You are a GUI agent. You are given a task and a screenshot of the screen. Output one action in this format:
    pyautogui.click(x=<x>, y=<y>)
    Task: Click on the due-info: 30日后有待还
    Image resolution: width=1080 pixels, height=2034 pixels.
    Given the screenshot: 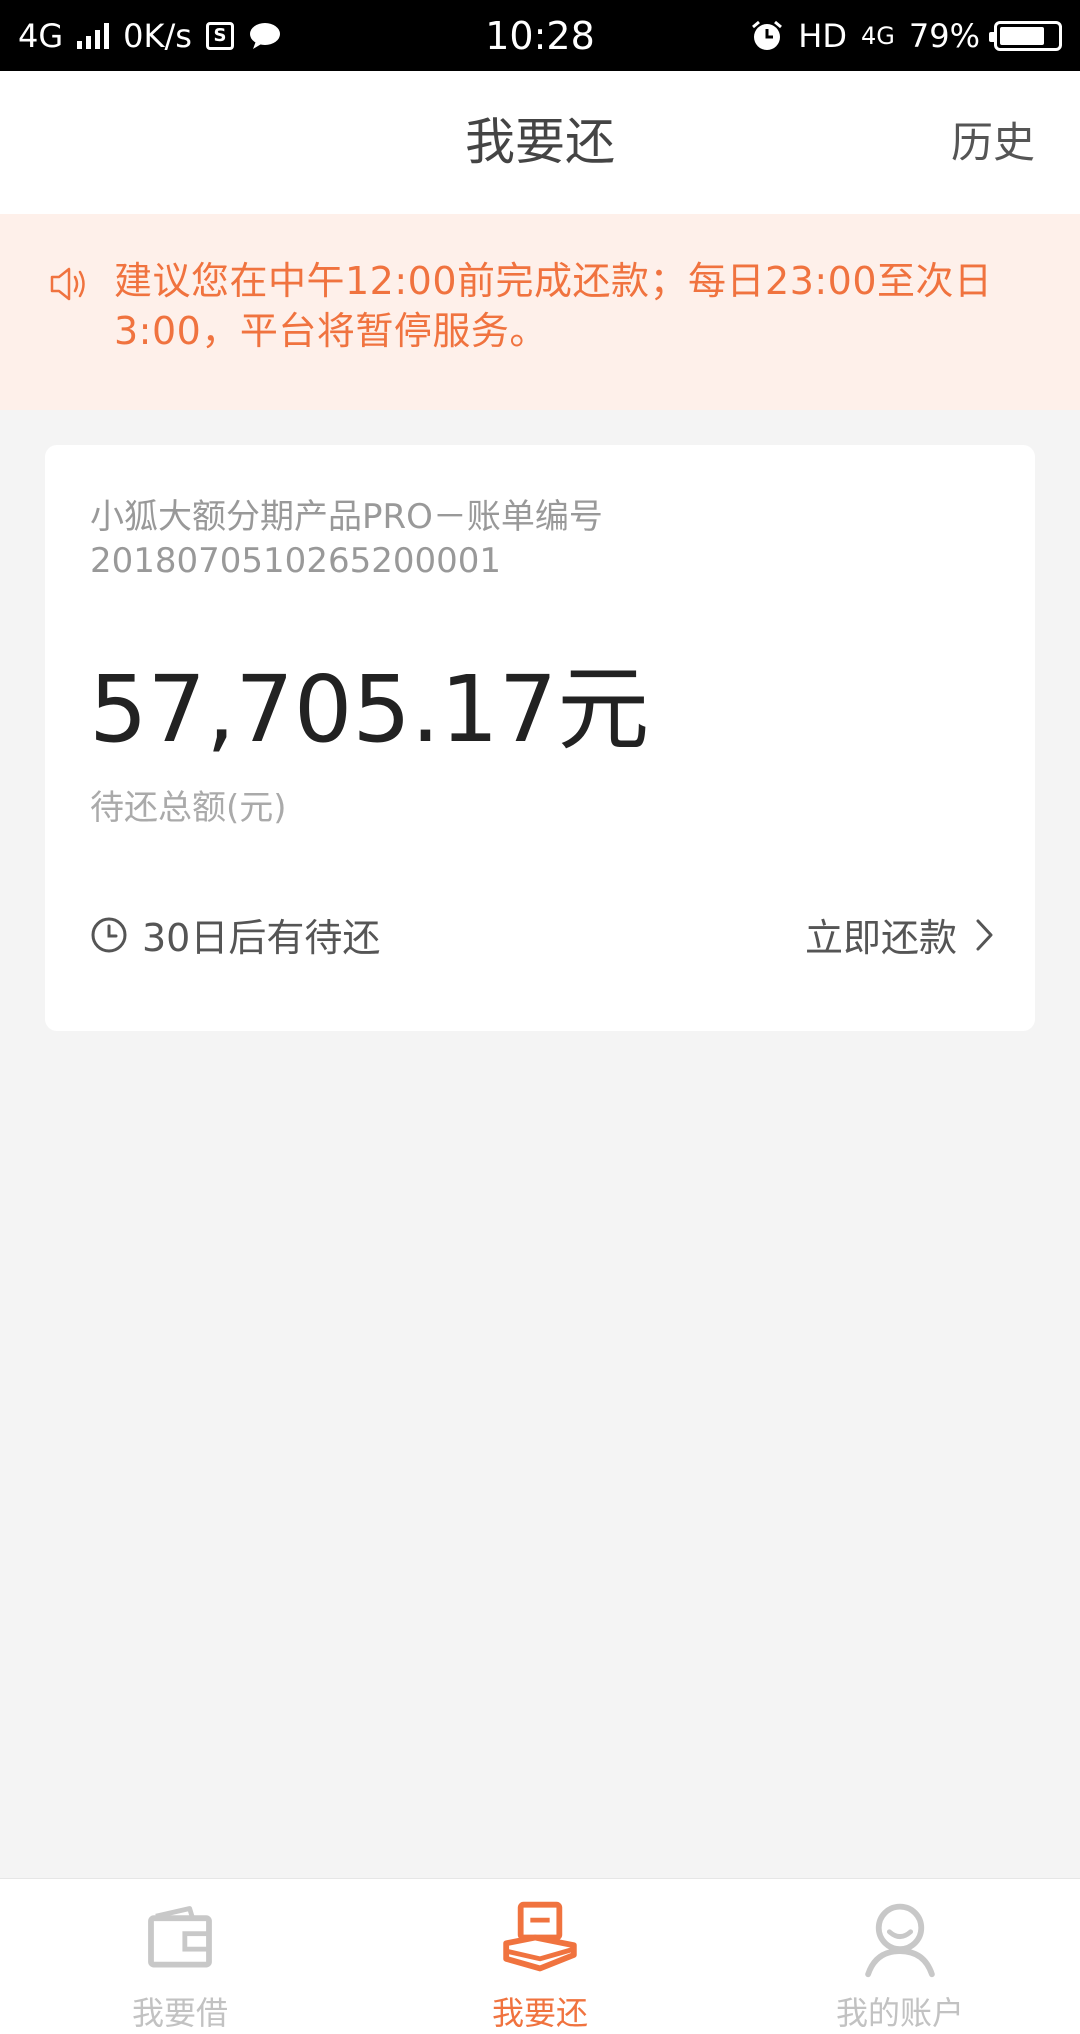 What is the action you would take?
    pyautogui.click(x=235, y=934)
    